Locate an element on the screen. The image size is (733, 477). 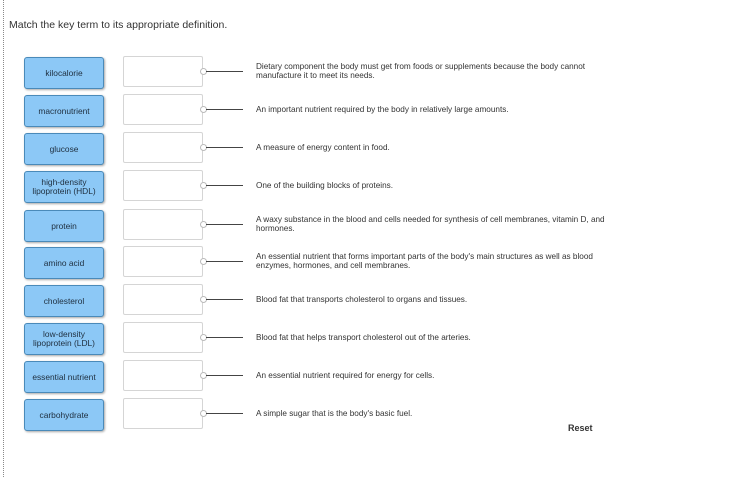
definition-text: One of the building blocks of proteins. is located at coordinates (324, 185).